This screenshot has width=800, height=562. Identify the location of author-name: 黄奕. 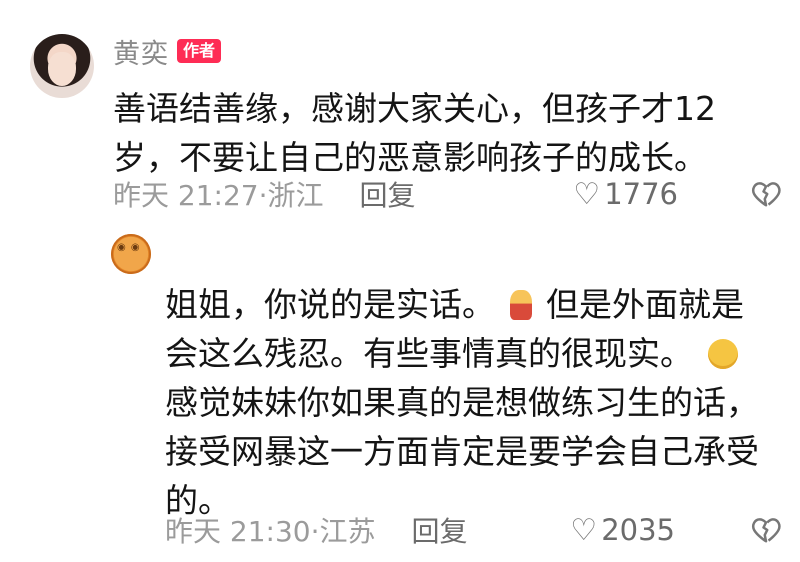
(141, 51).